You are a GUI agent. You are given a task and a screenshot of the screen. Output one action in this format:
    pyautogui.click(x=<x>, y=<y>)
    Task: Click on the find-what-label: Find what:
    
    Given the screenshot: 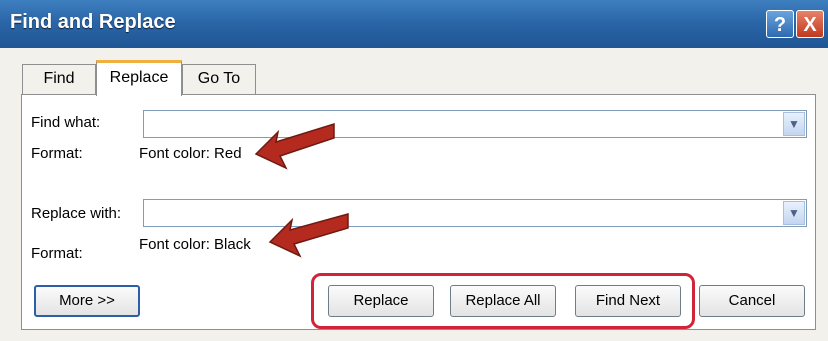 What is the action you would take?
    pyautogui.click(x=66, y=122)
    